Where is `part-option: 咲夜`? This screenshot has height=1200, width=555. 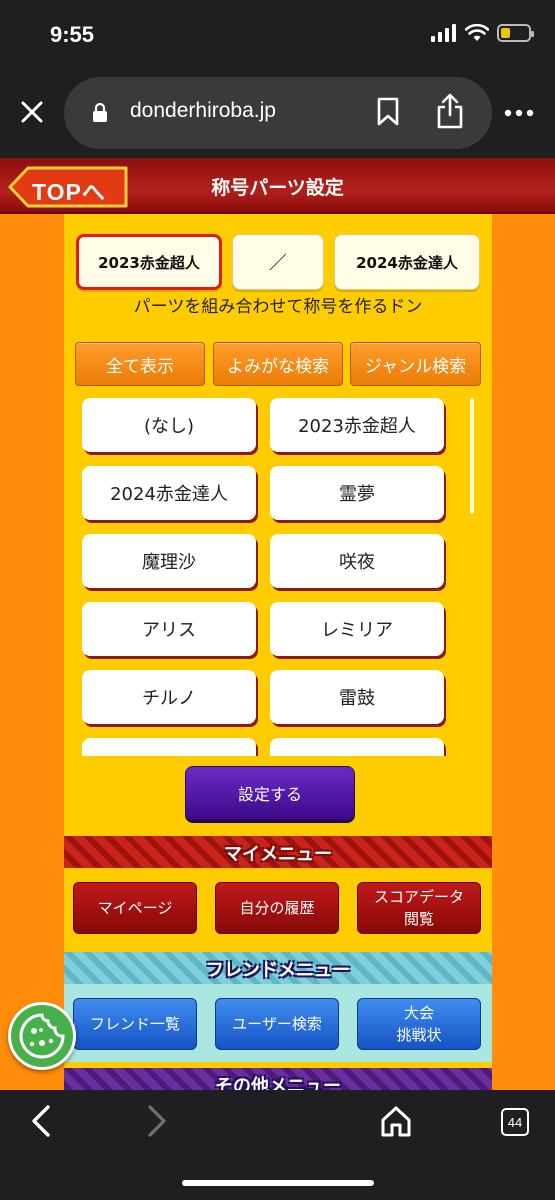
part-option: 咲夜 is located at coordinates (357, 561).